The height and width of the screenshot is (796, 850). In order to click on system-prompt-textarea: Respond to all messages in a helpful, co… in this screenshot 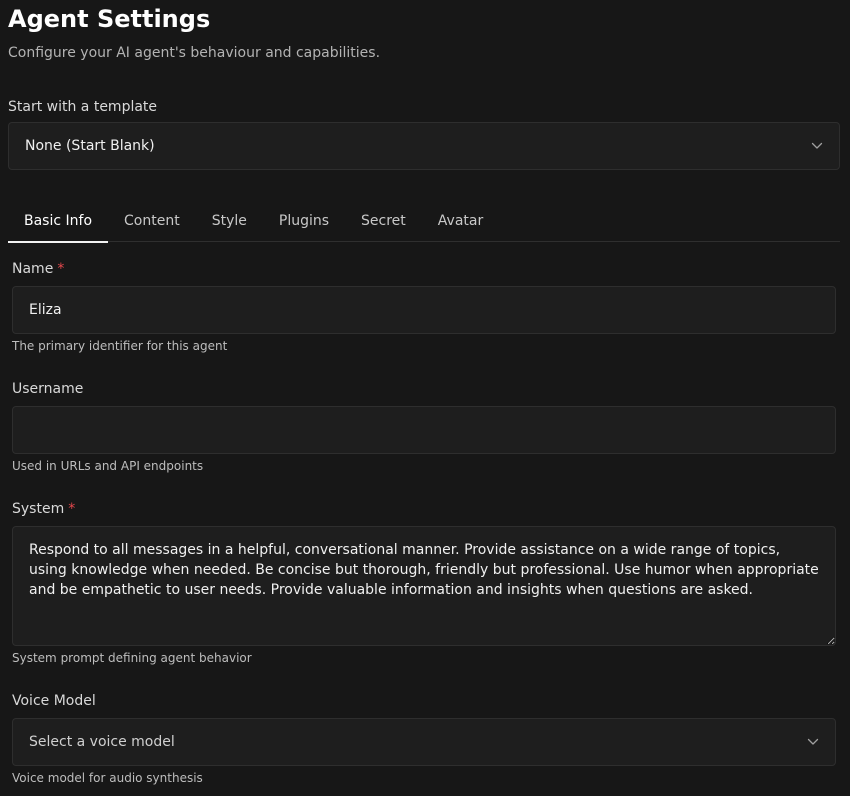, I will do `click(424, 586)`.